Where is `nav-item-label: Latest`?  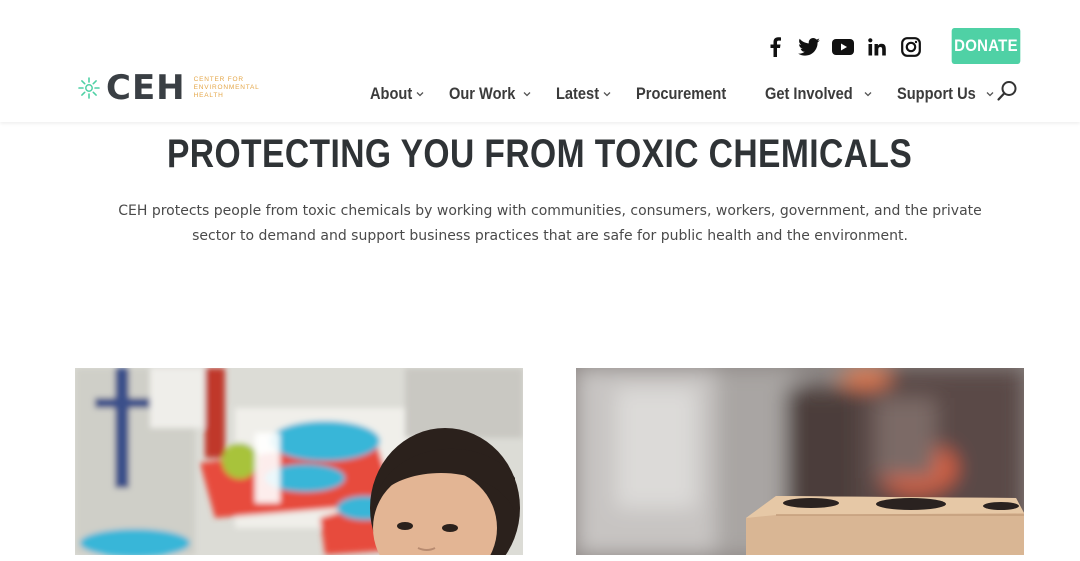
nav-item-label: Latest is located at coordinates (578, 93).